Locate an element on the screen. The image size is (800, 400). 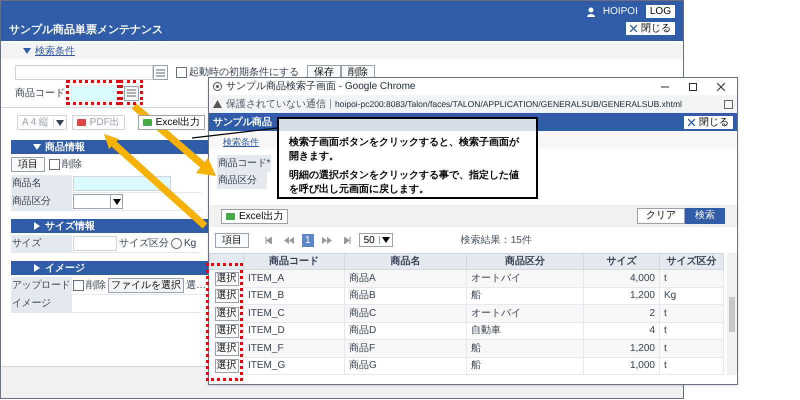
column-header: 商品名 is located at coordinates (405, 262).